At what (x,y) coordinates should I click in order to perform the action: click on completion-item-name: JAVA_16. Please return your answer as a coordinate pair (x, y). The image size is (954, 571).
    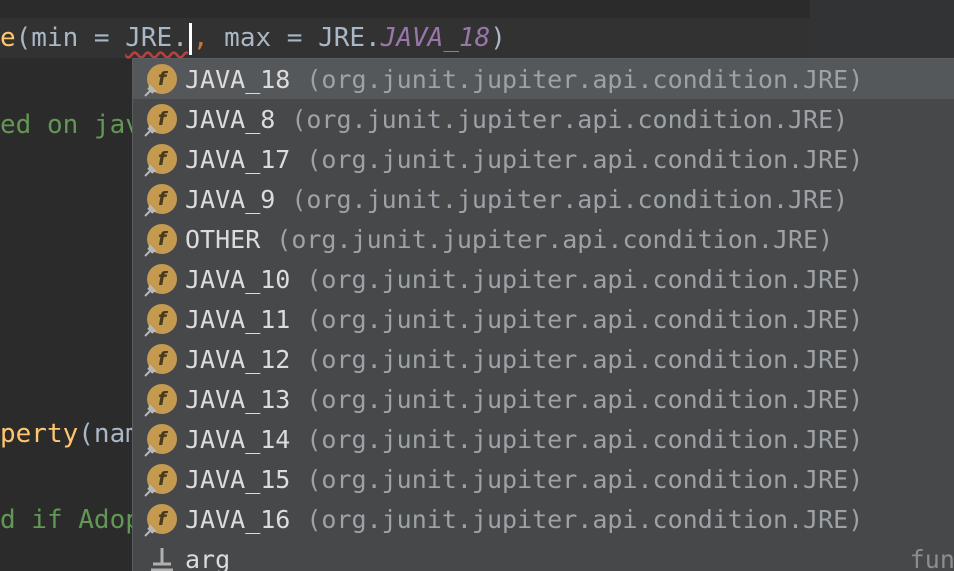
    Looking at the image, I should click on (237, 519).